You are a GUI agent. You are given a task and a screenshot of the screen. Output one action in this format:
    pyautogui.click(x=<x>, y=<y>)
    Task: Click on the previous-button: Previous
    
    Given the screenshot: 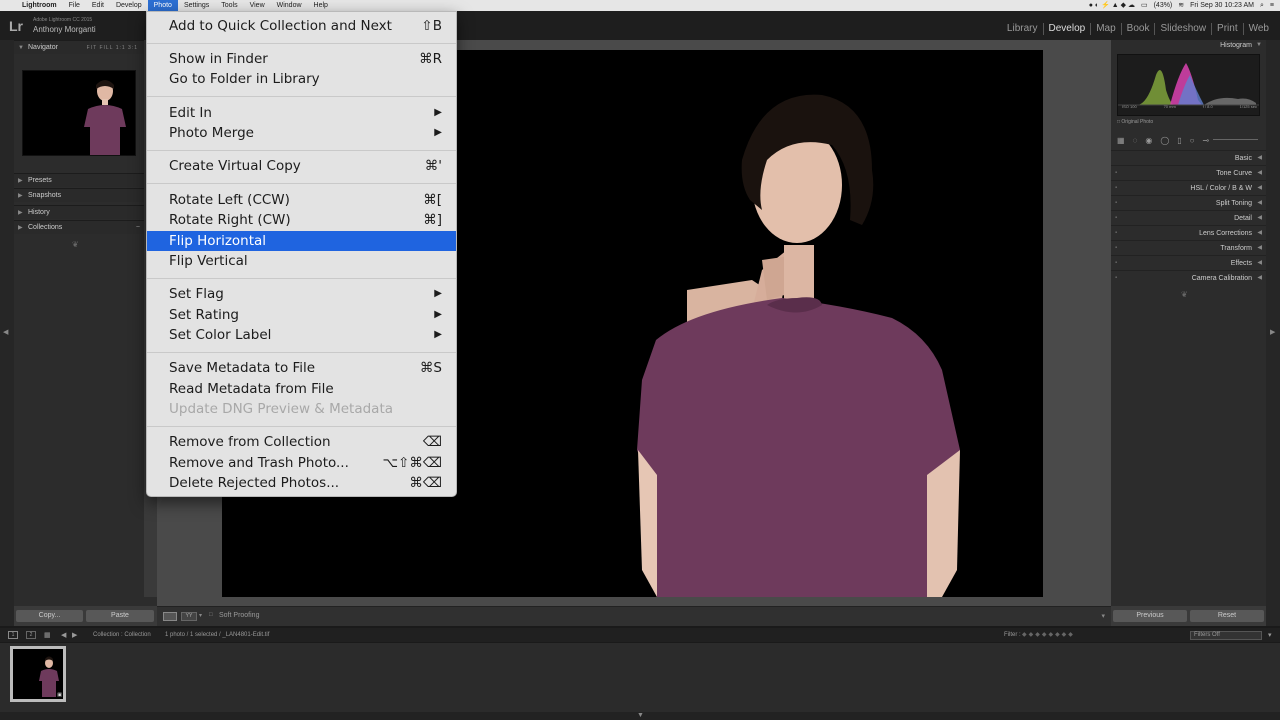 What is the action you would take?
    pyautogui.click(x=1150, y=616)
    